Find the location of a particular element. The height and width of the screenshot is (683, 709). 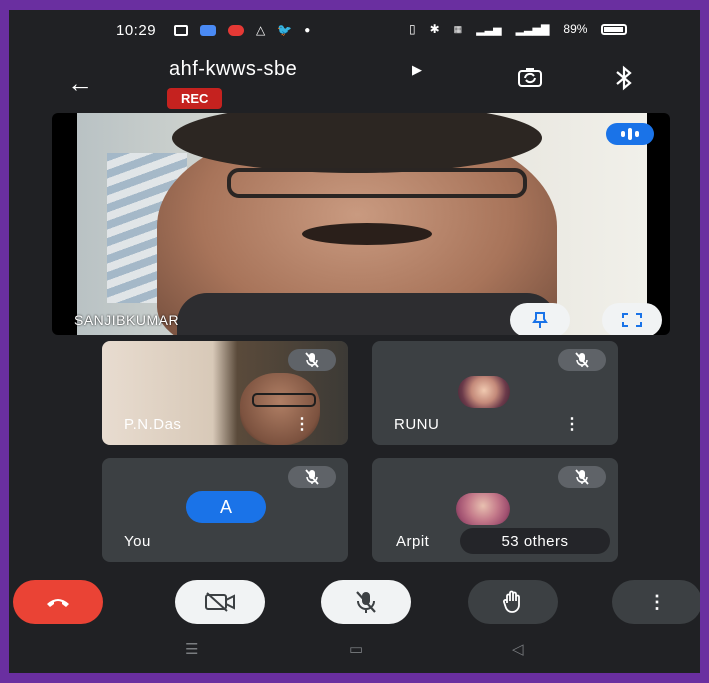

fullscreen-button is located at coordinates (632, 319).